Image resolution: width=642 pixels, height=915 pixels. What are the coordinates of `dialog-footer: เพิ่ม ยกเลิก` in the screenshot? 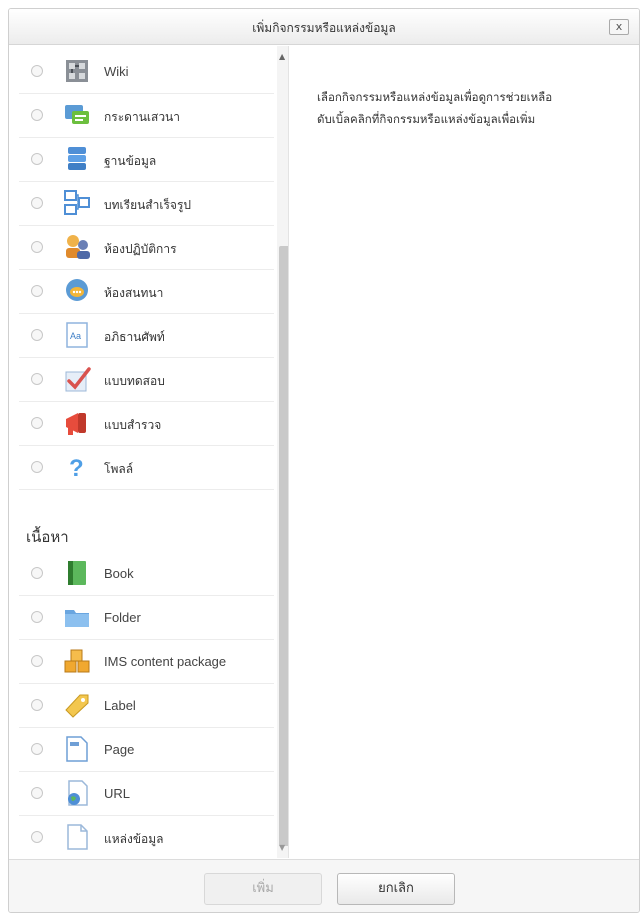 It's located at (324, 885).